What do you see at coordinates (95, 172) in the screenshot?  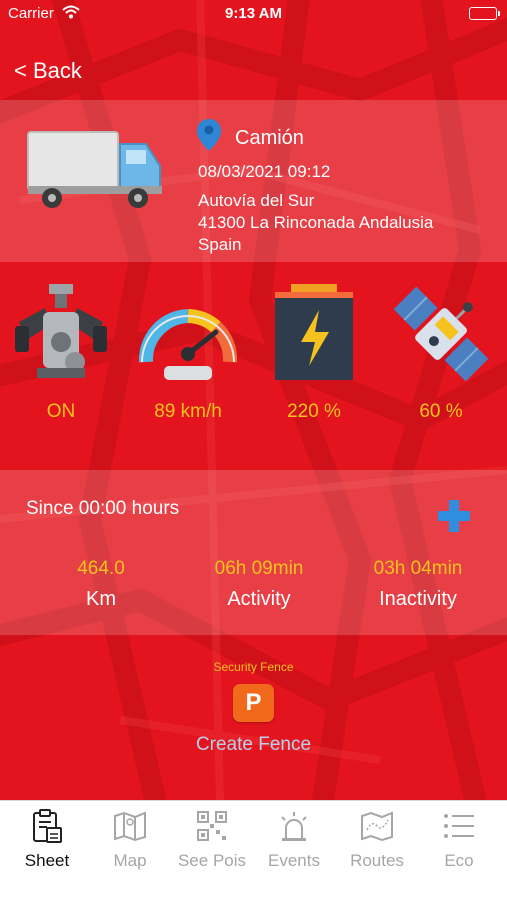 I see `truck-icon` at bounding box center [95, 172].